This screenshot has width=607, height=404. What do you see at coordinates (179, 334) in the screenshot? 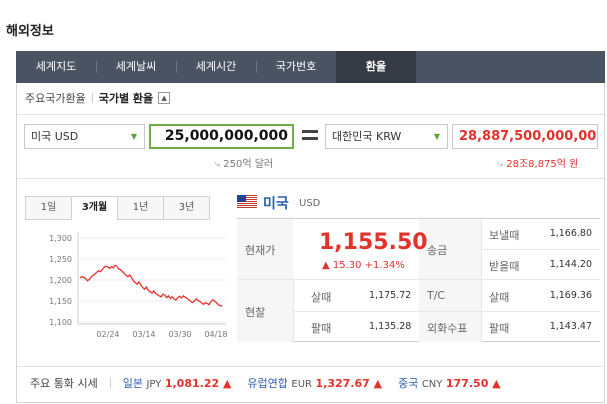
I see `x-tick-label: 03/30` at bounding box center [179, 334].